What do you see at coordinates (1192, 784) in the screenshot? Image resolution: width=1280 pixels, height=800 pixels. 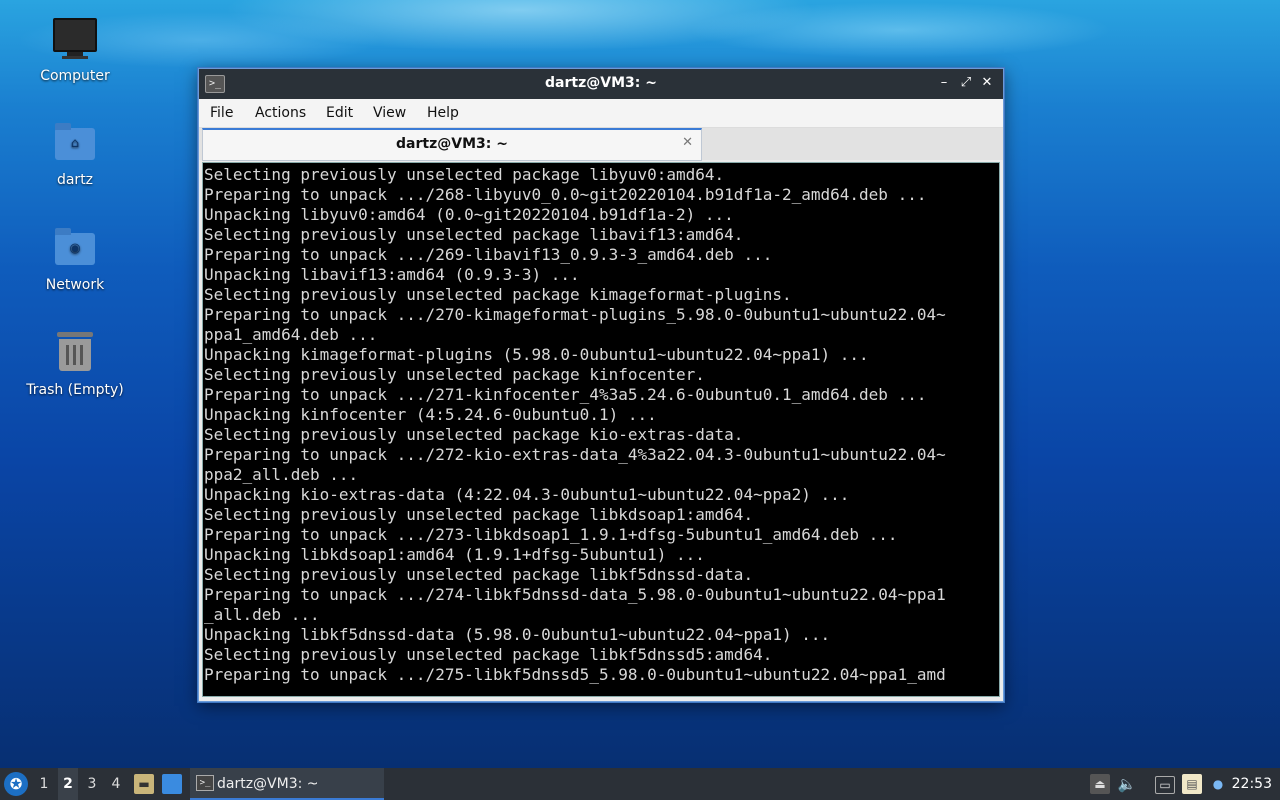 I see `clipboard-icon: ▤` at bounding box center [1192, 784].